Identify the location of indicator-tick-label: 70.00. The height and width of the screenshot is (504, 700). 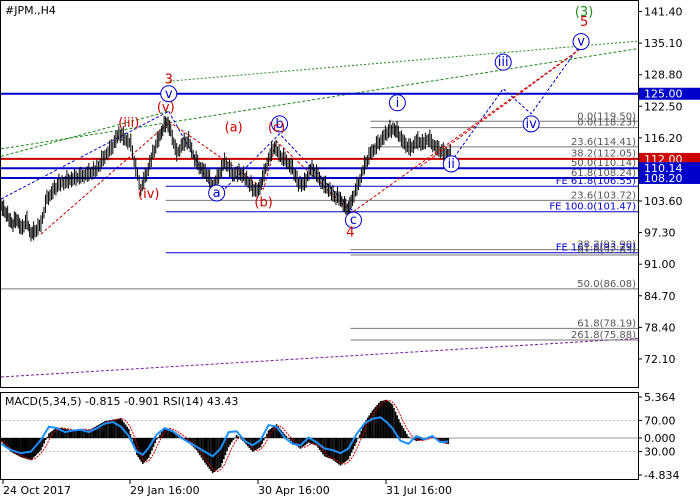
(660, 420).